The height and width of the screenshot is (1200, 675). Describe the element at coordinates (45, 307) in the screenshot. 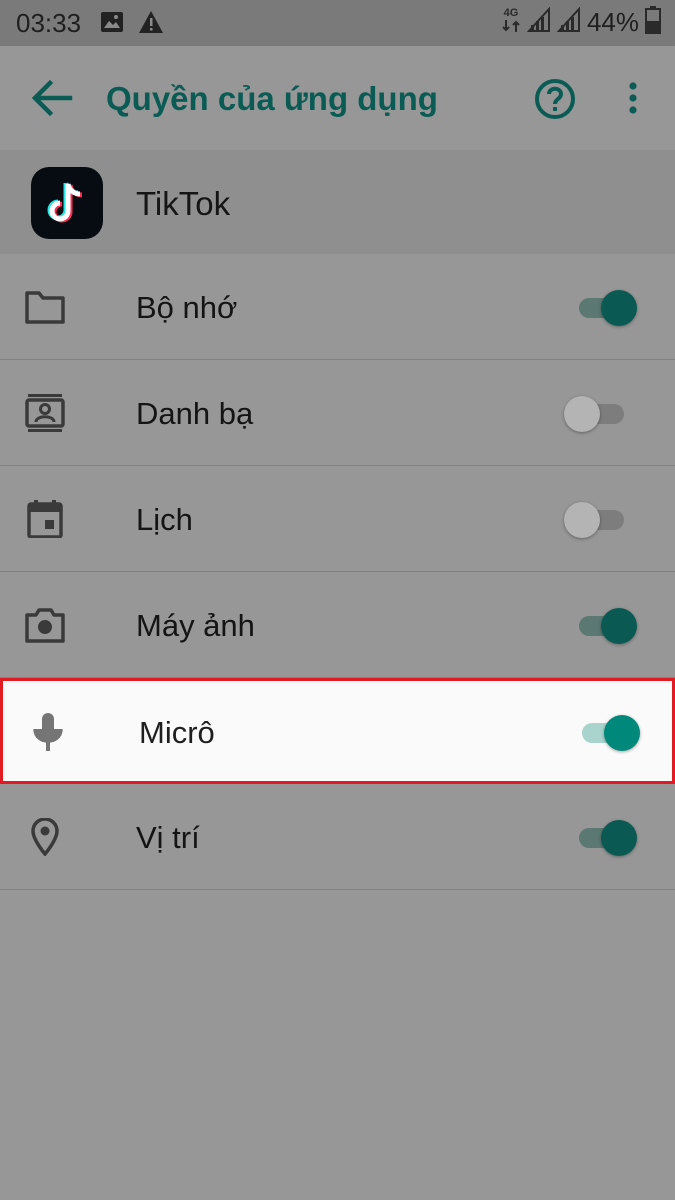

I see `folder-icon` at that location.